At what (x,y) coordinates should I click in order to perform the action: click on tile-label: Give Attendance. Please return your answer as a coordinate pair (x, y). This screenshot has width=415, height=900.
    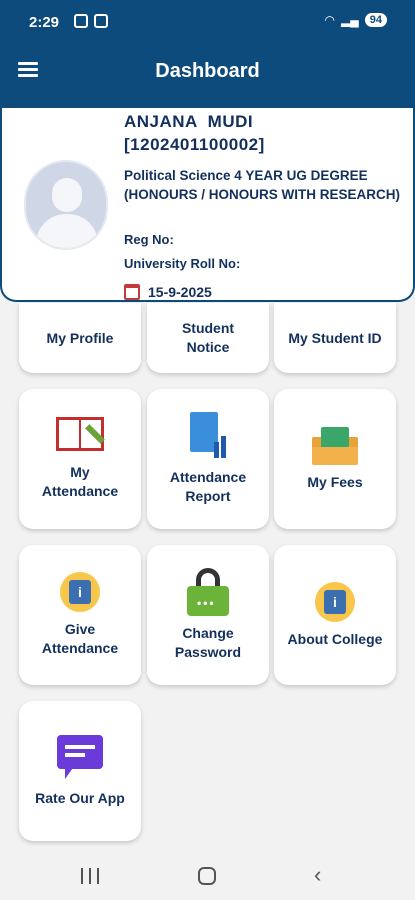
    Looking at the image, I should click on (80, 638).